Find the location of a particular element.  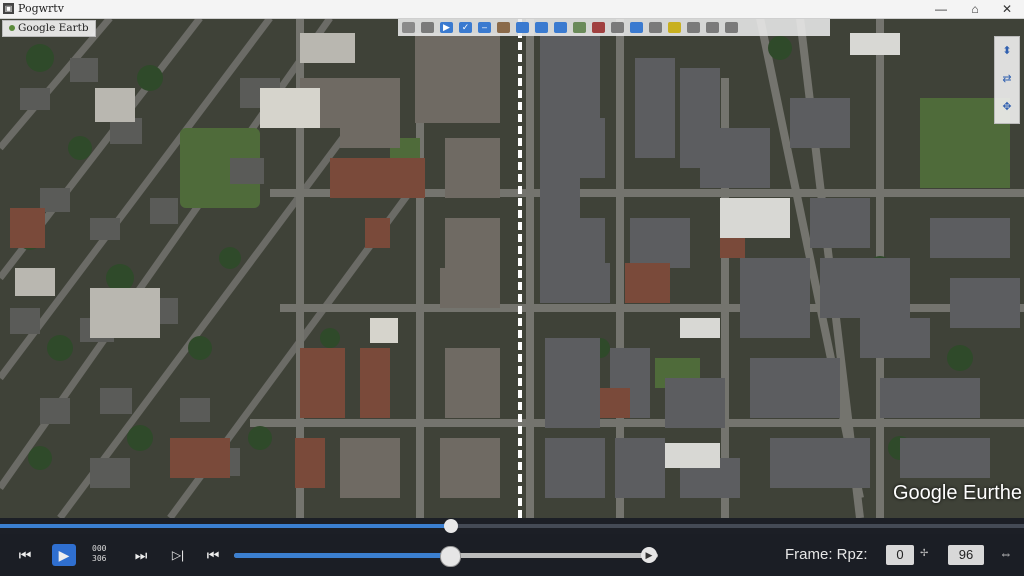

image-overlay-icon is located at coordinates (560, 27).